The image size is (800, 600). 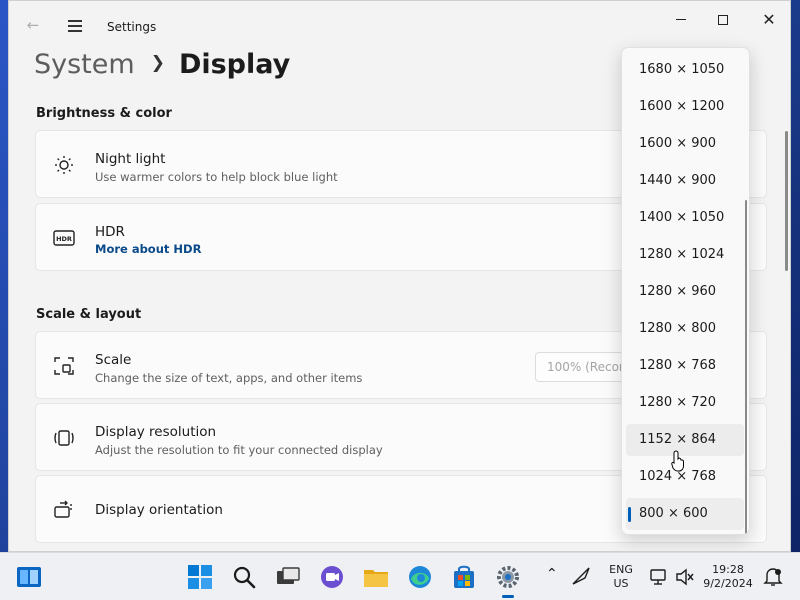 What do you see at coordinates (685, 577) in the screenshot?
I see `volume-muted-icon` at bounding box center [685, 577].